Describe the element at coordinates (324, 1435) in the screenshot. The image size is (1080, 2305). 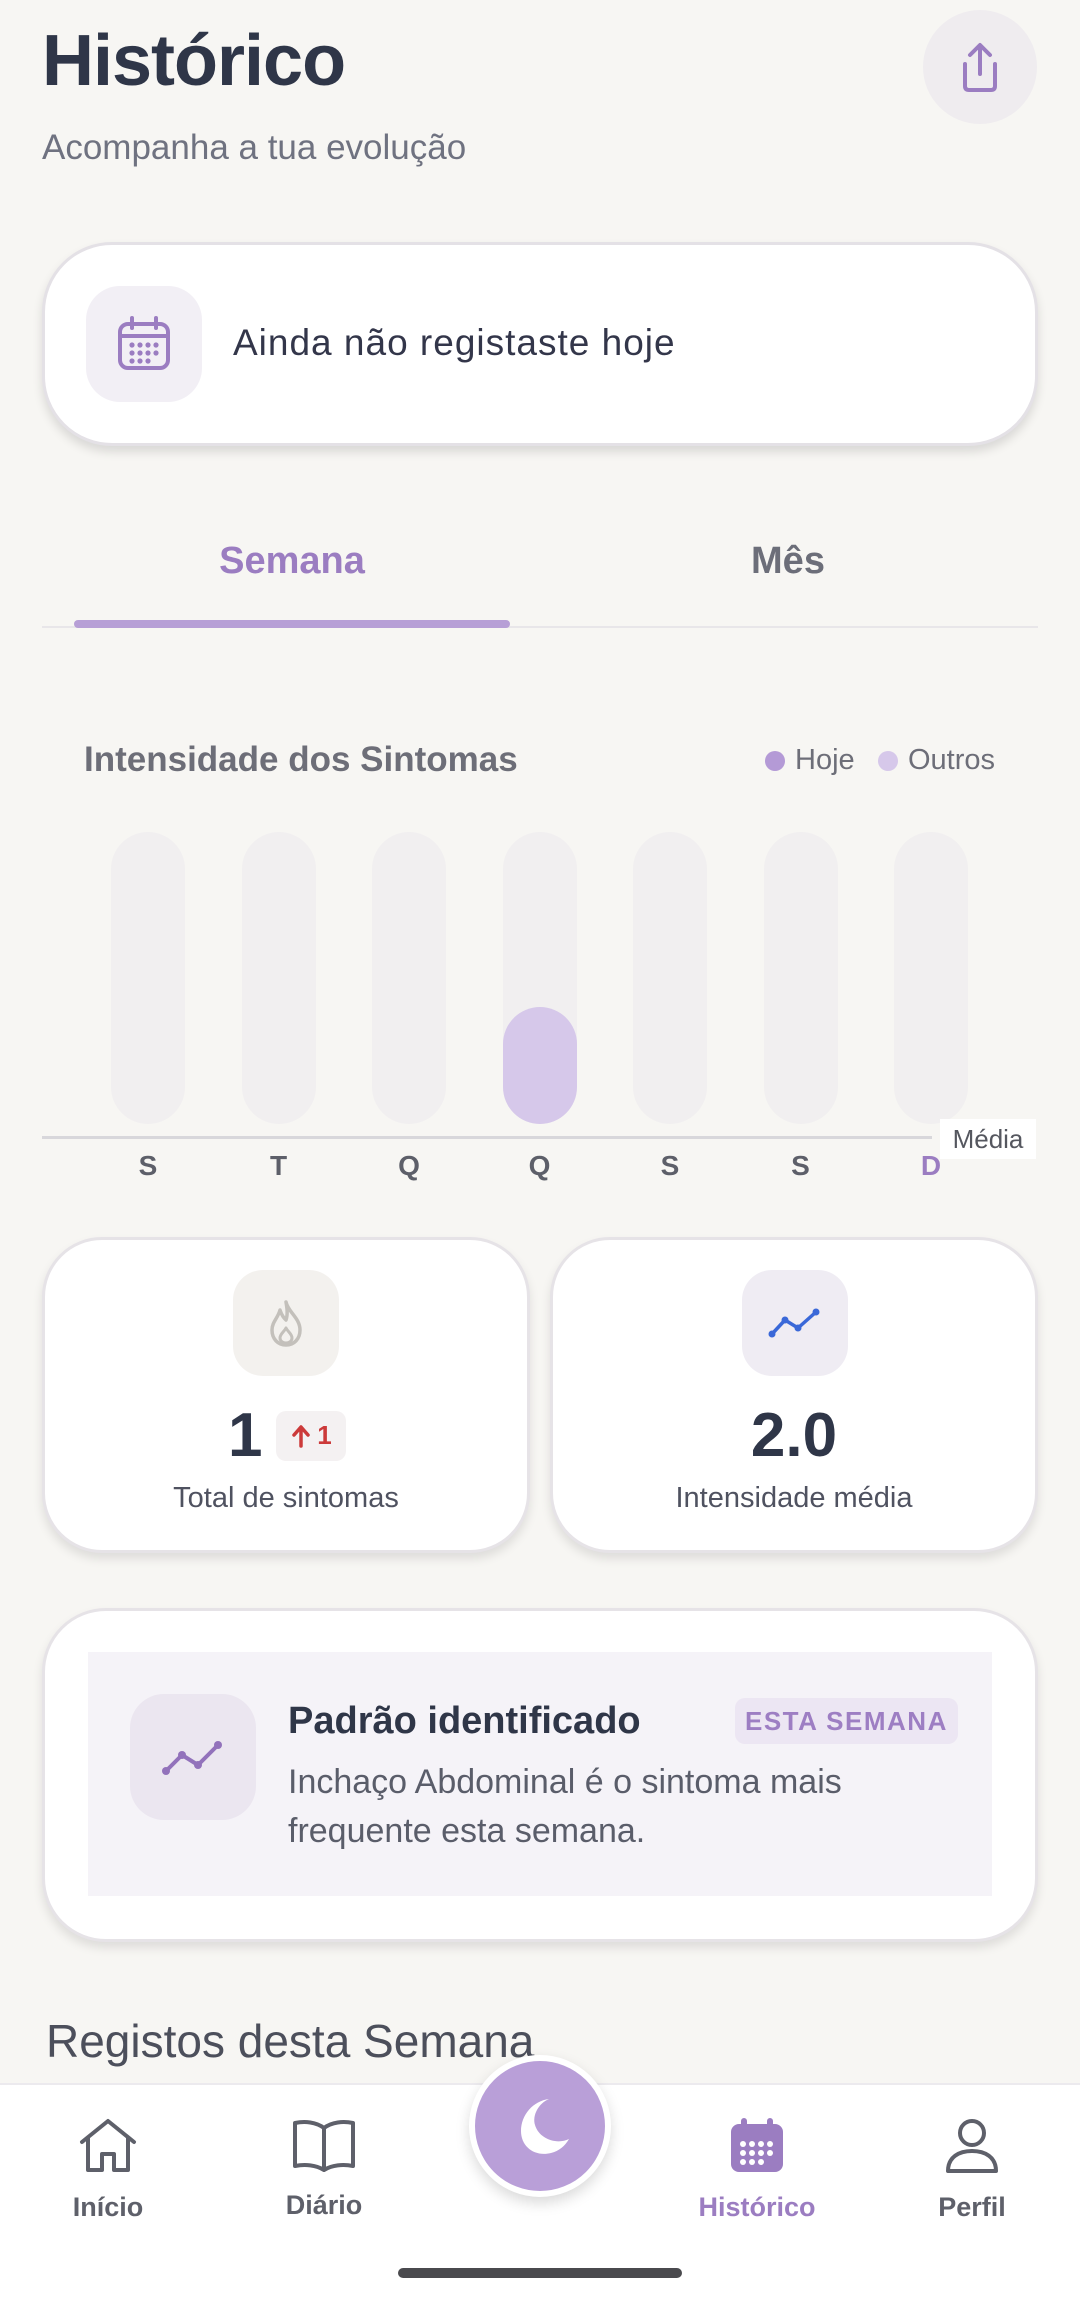
I see `delta-value: 1` at that location.